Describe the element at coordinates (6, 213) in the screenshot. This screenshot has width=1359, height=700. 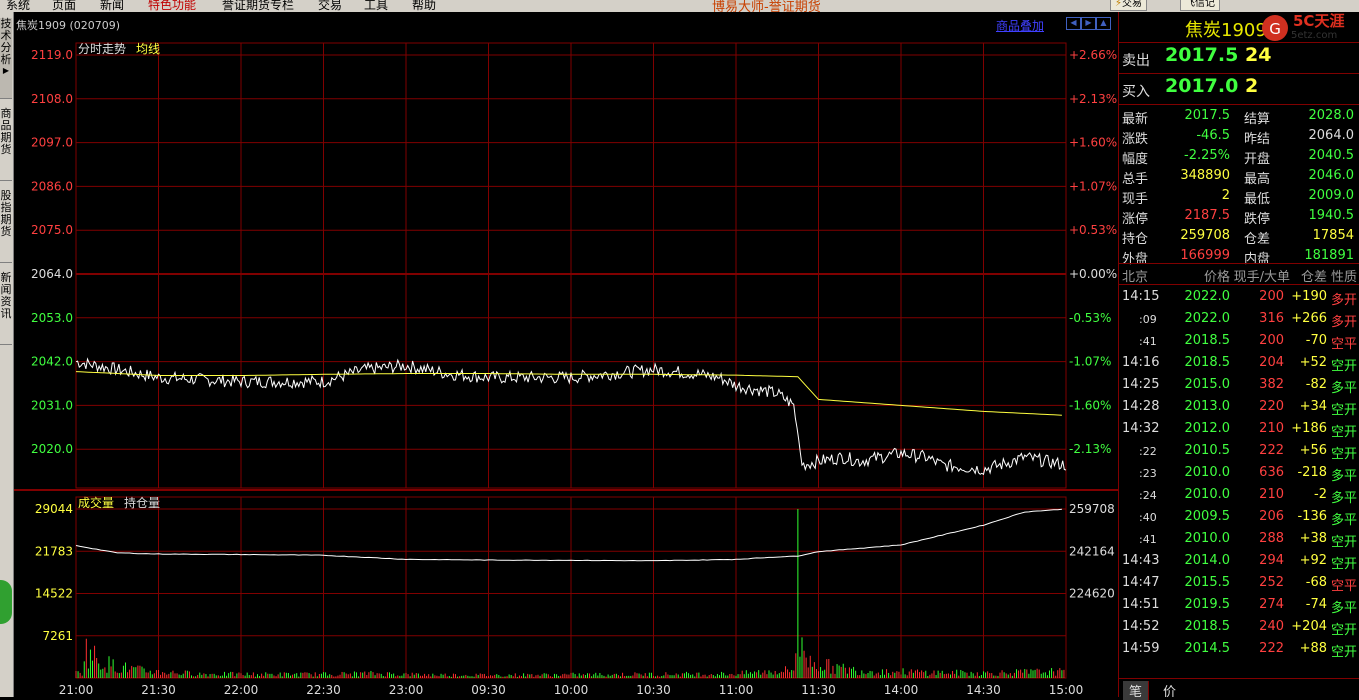
I see `tab-label: 股指期货` at that location.